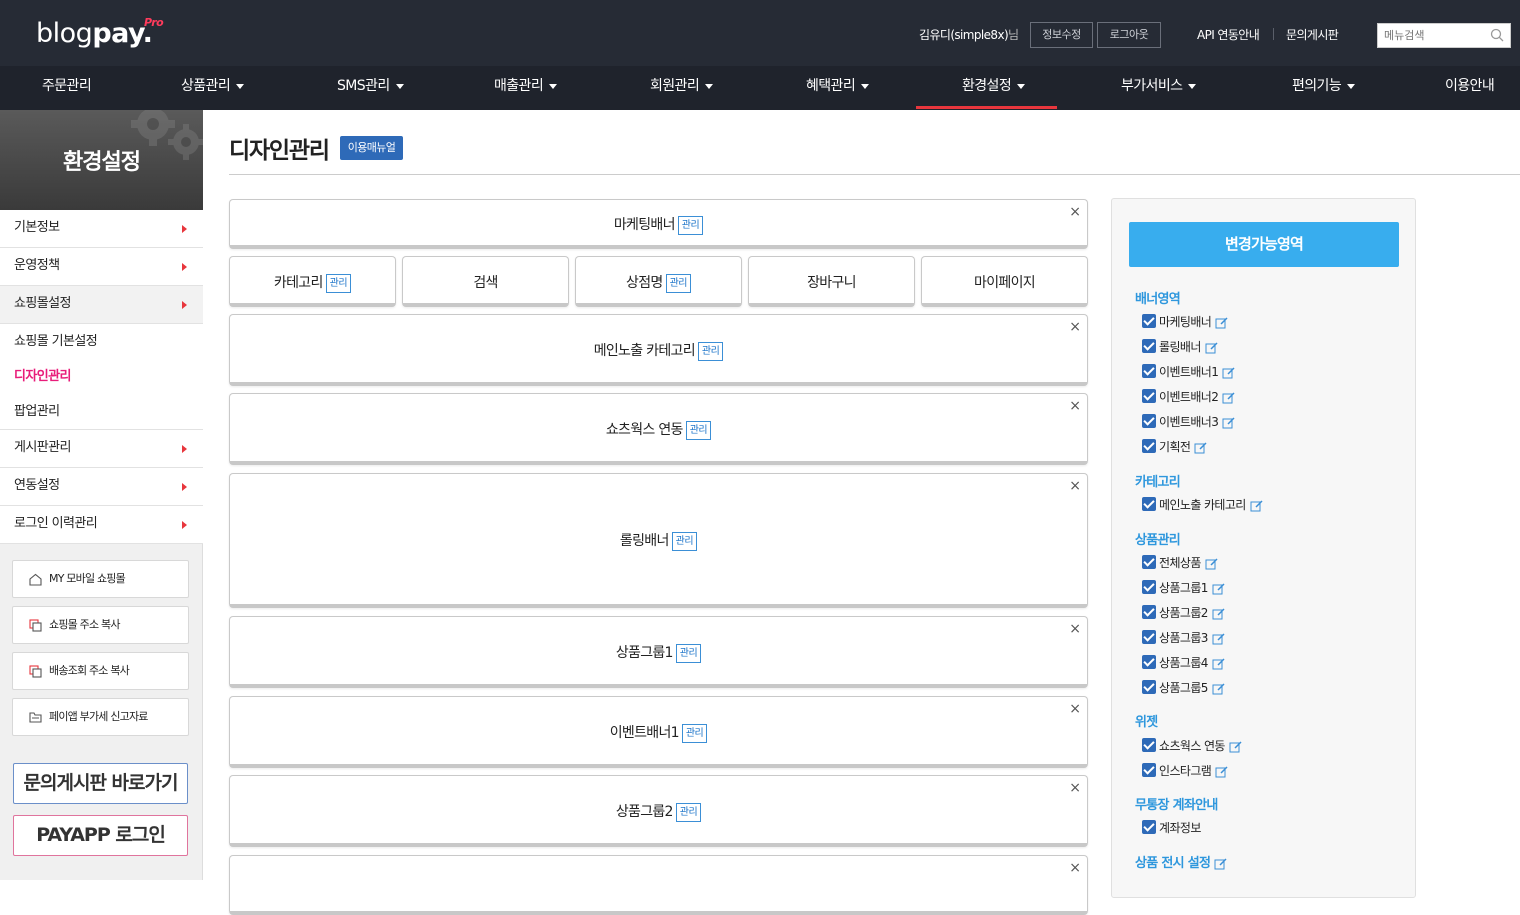 This screenshot has height=915, width=1520. Describe the element at coordinates (1184, 638) in the screenshot. I see `option-product-group-3: 상품그룹3` at that location.